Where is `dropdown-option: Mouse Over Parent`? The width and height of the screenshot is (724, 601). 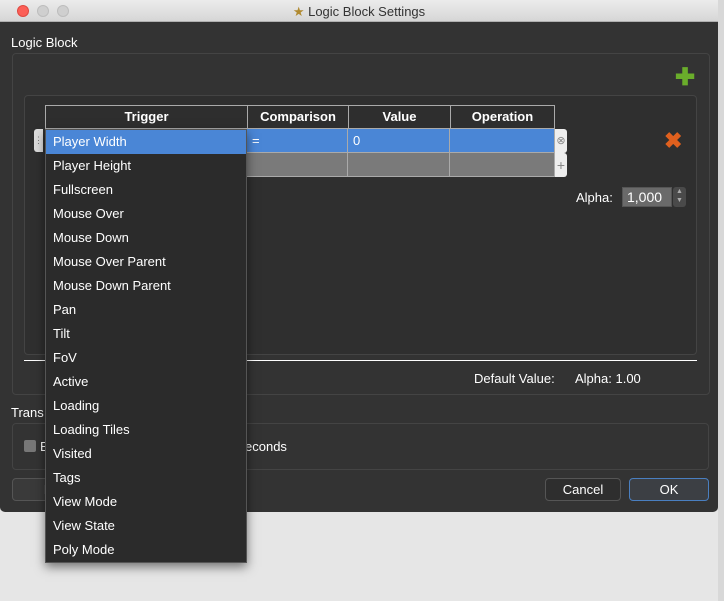 dropdown-option: Mouse Over Parent is located at coordinates (146, 262).